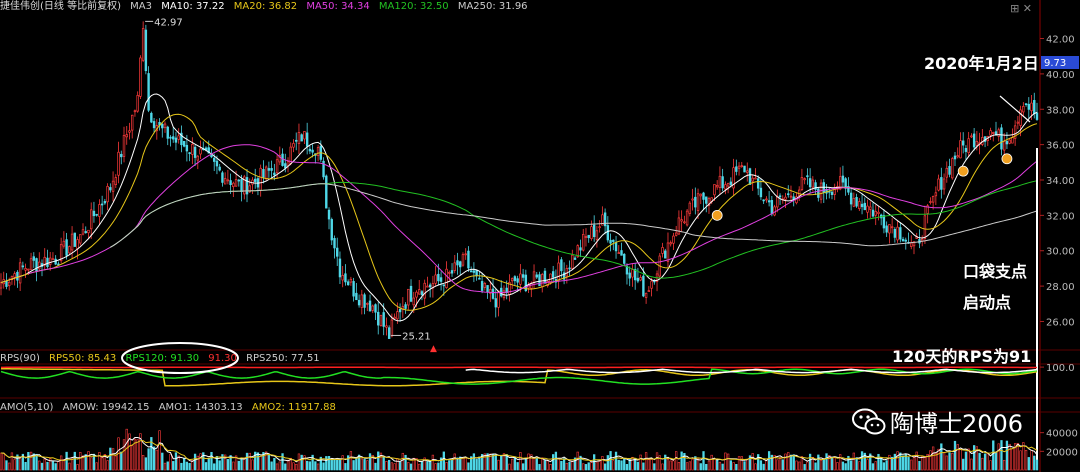 The width and height of the screenshot is (1080, 472). I want to click on panel-controls: ⊞ ✕, so click(1021, 8).